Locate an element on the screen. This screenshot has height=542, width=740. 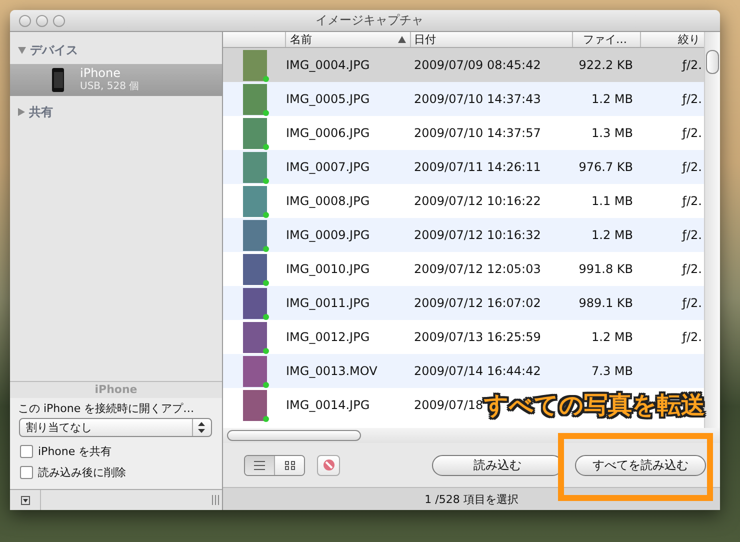
sort-arrow-icon is located at coordinates (402, 39).